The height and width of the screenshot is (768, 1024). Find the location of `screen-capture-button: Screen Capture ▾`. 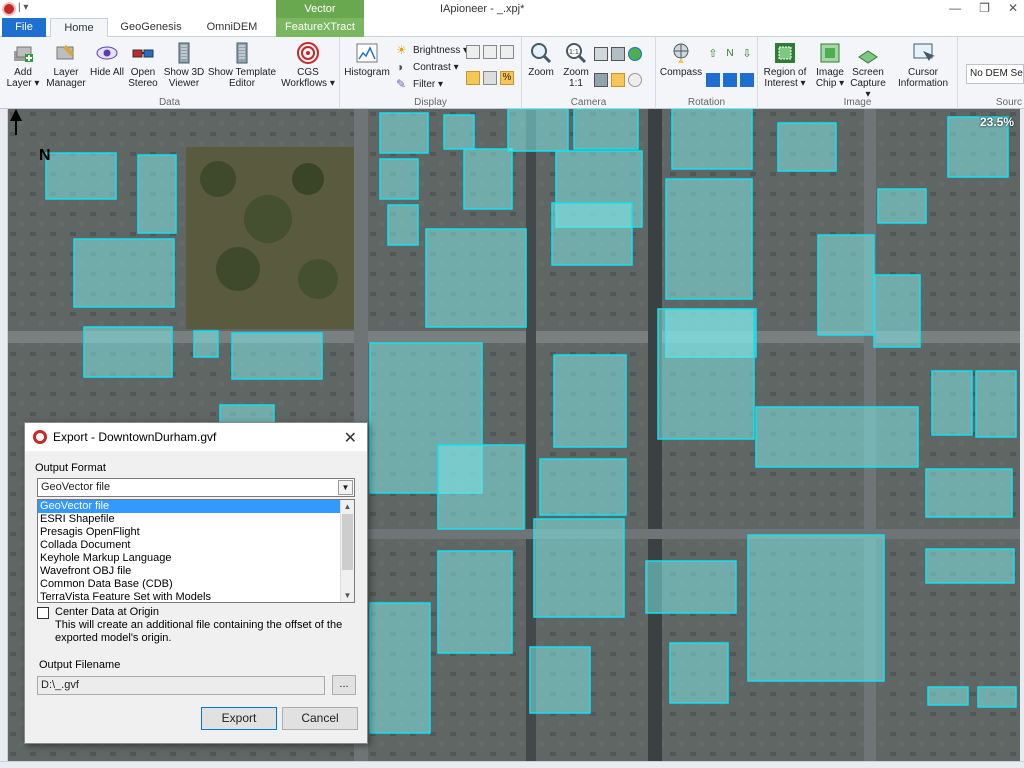

screen-capture-button: Screen Capture ▾ is located at coordinates (868, 70).